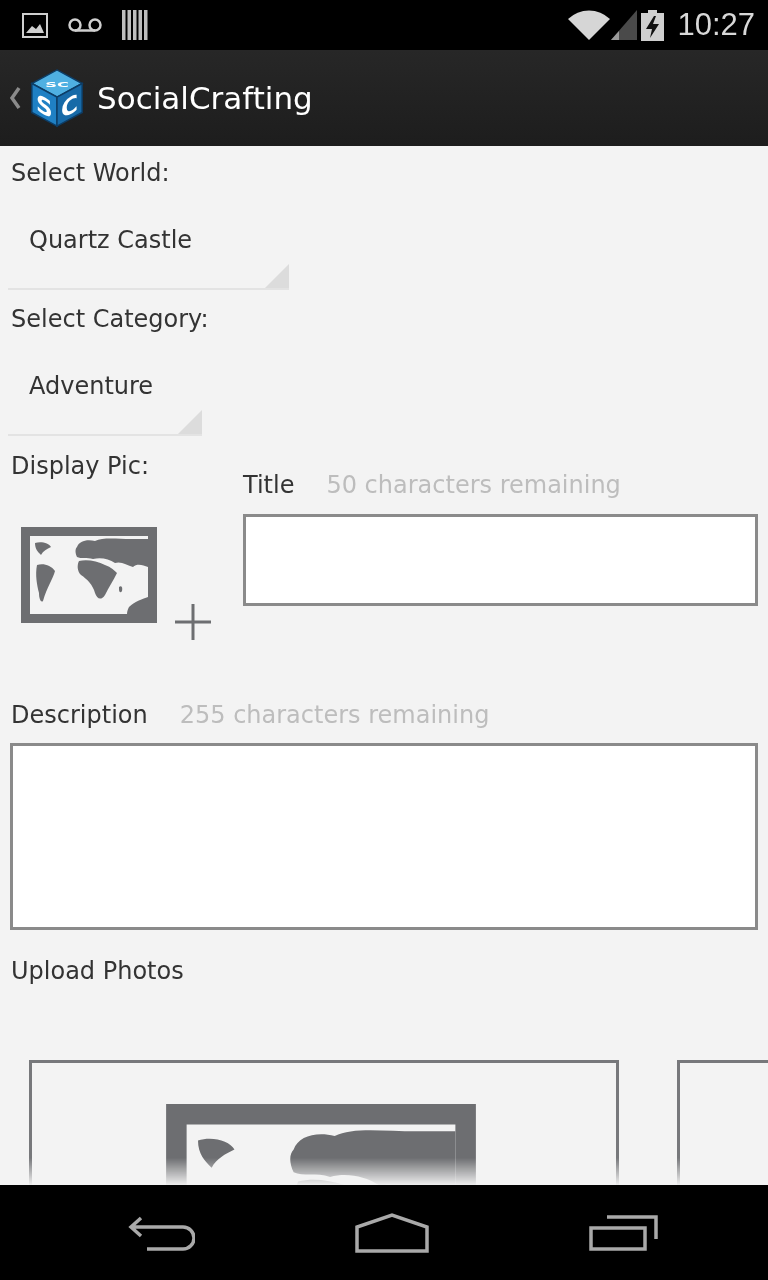 The height and width of the screenshot is (1280, 768). I want to click on photo-slot, so click(324, 1122).